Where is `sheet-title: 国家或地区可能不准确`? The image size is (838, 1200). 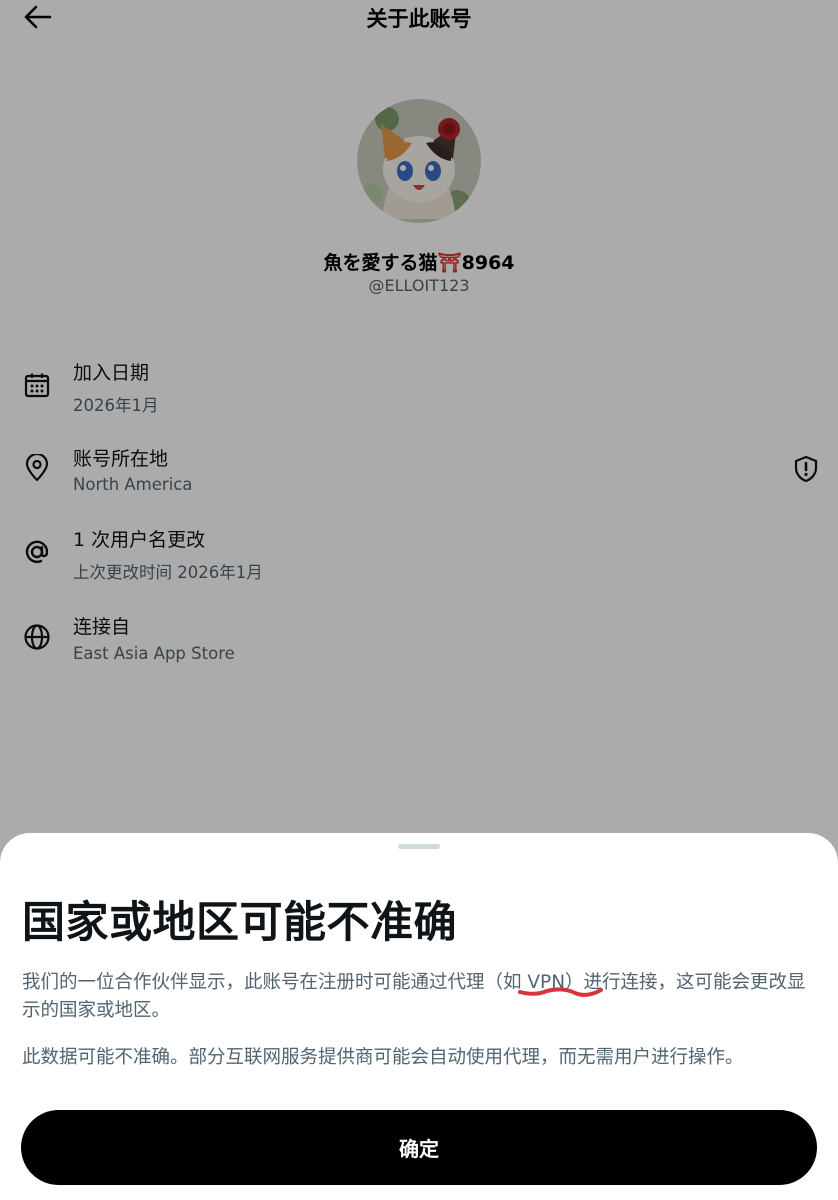
sheet-title: 国家或地区可能不准确 is located at coordinates (239, 923).